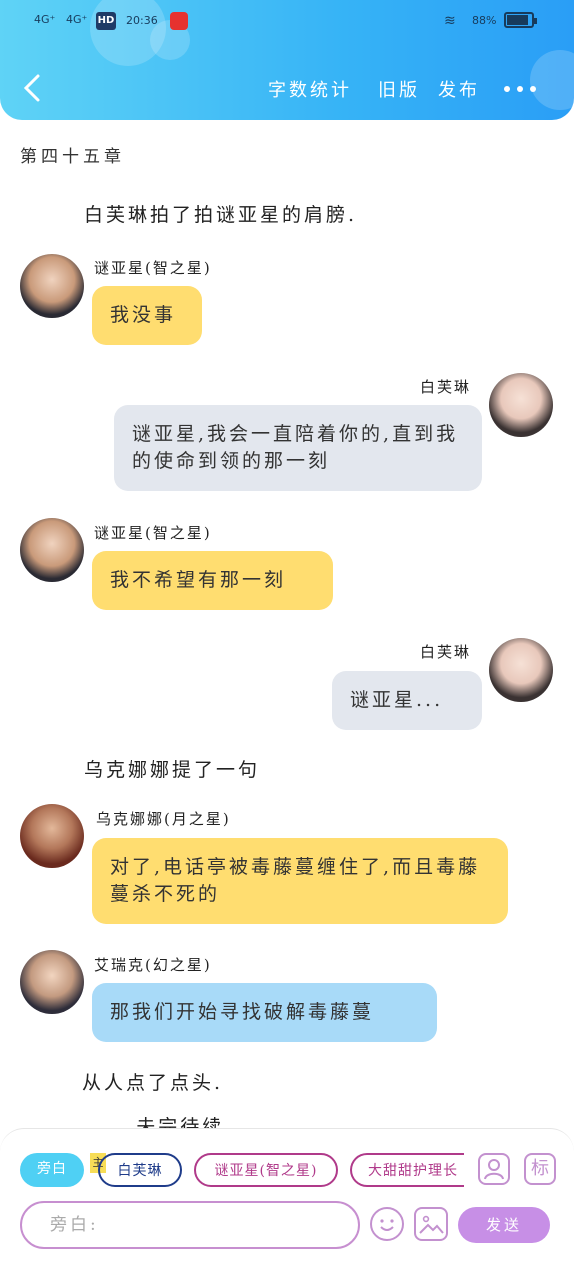  Describe the element at coordinates (140, 1170) in the screenshot. I see `role-chip-baifulin: 白芙琳` at that location.